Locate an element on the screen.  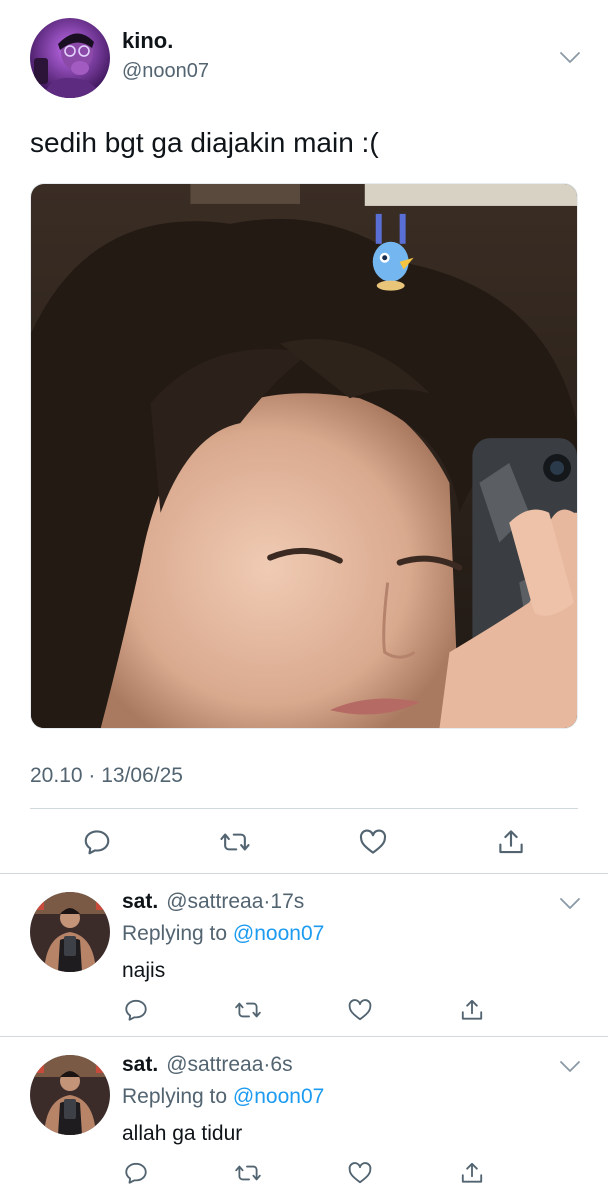
author-name: kino. is located at coordinates (147, 41).